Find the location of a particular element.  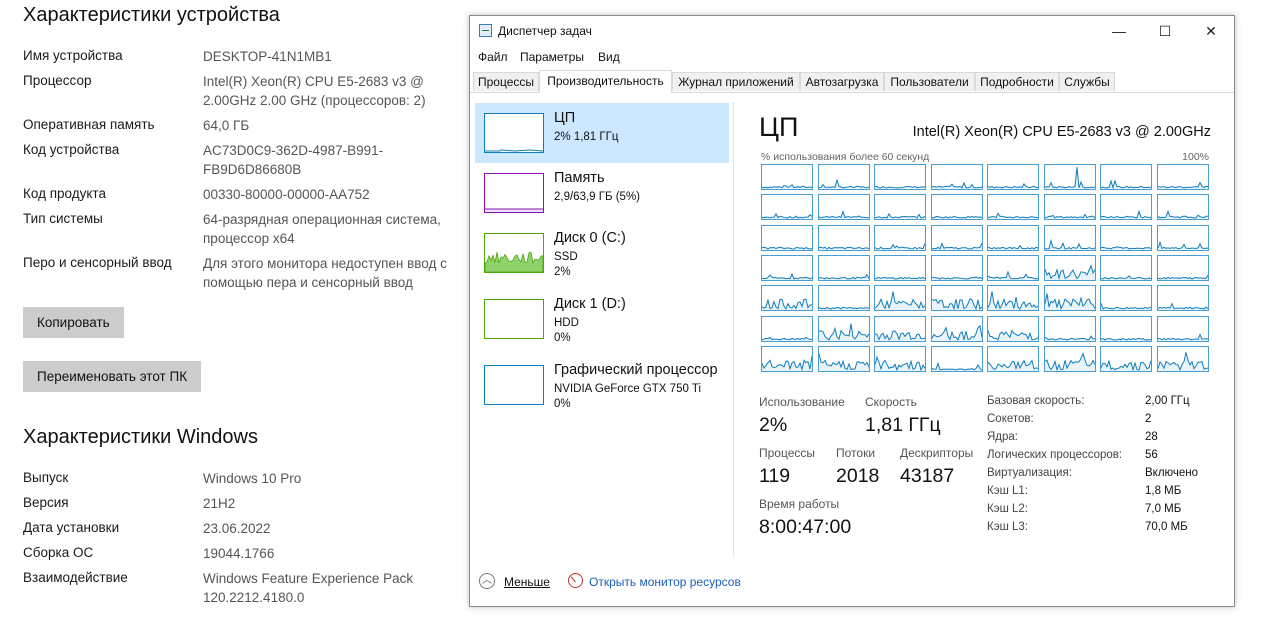

uptime-value: 8:00:47:00 is located at coordinates (805, 527).